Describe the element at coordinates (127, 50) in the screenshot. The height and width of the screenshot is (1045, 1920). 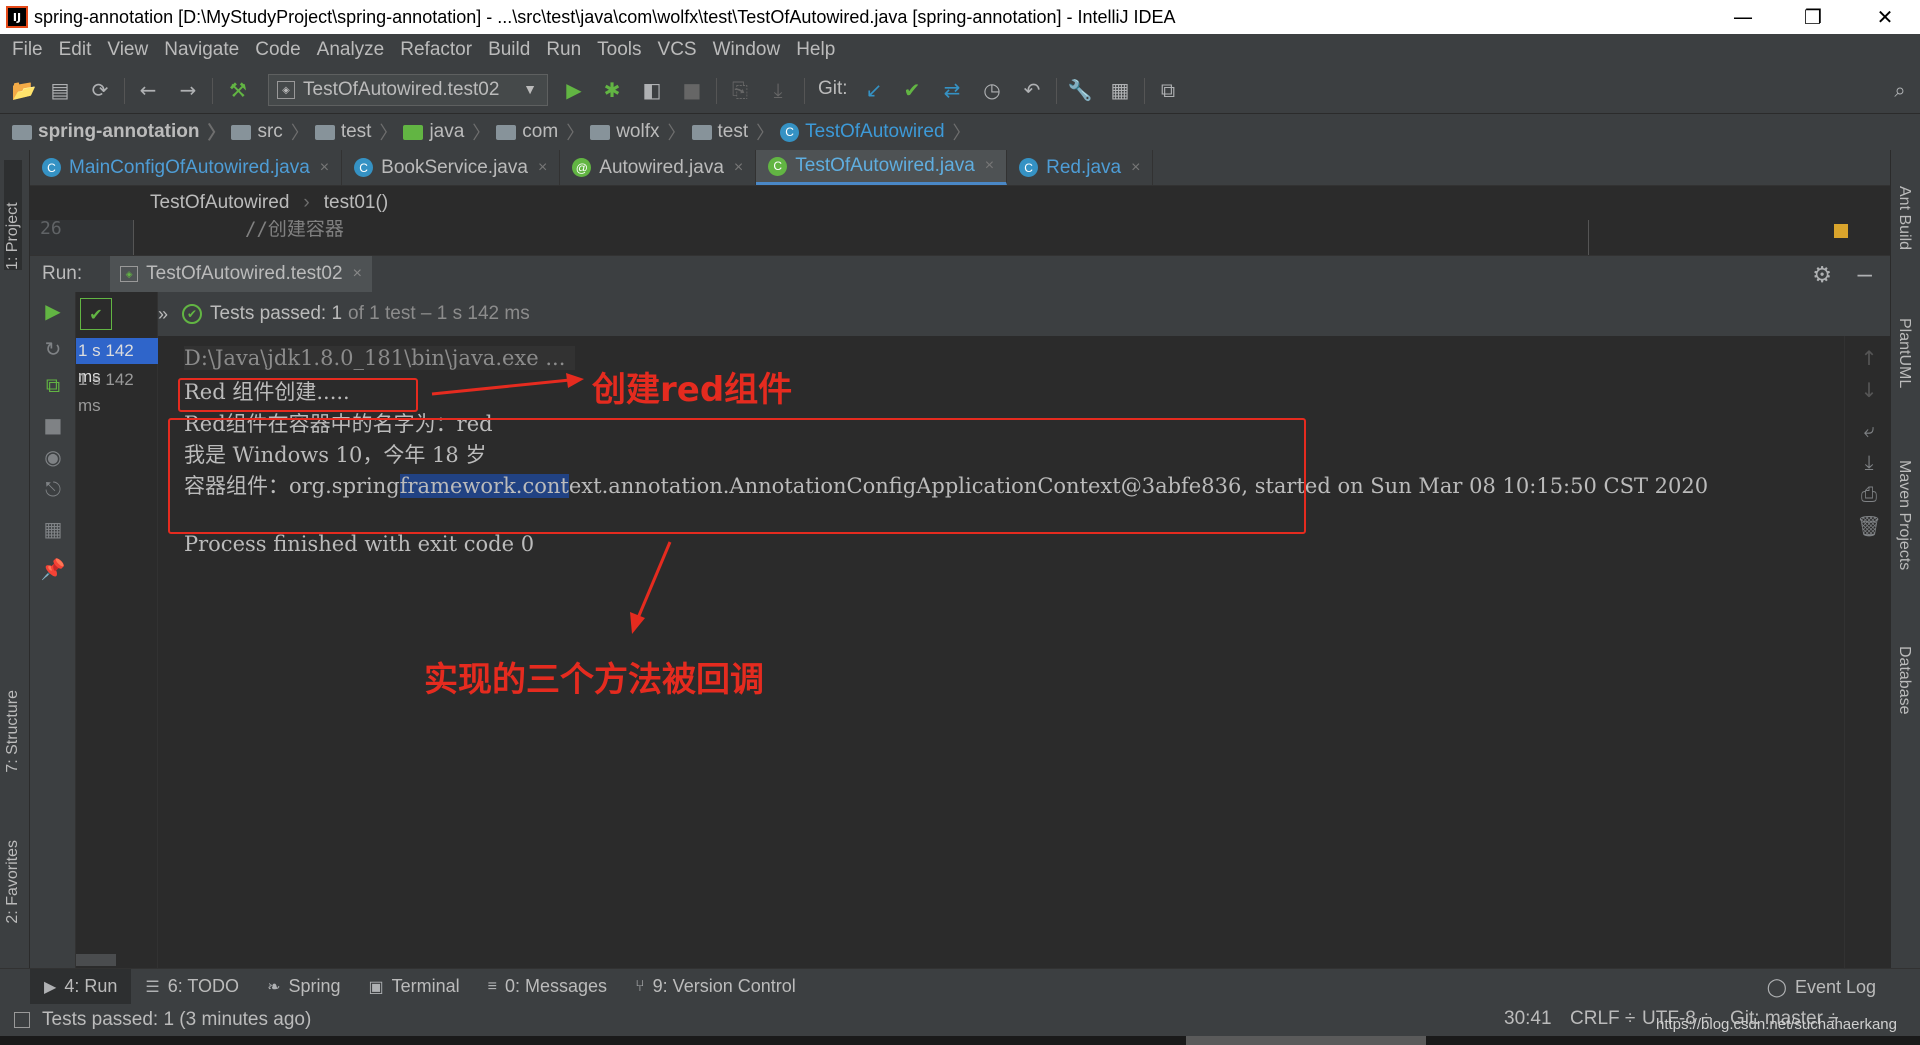
I see `menu-view: View` at that location.